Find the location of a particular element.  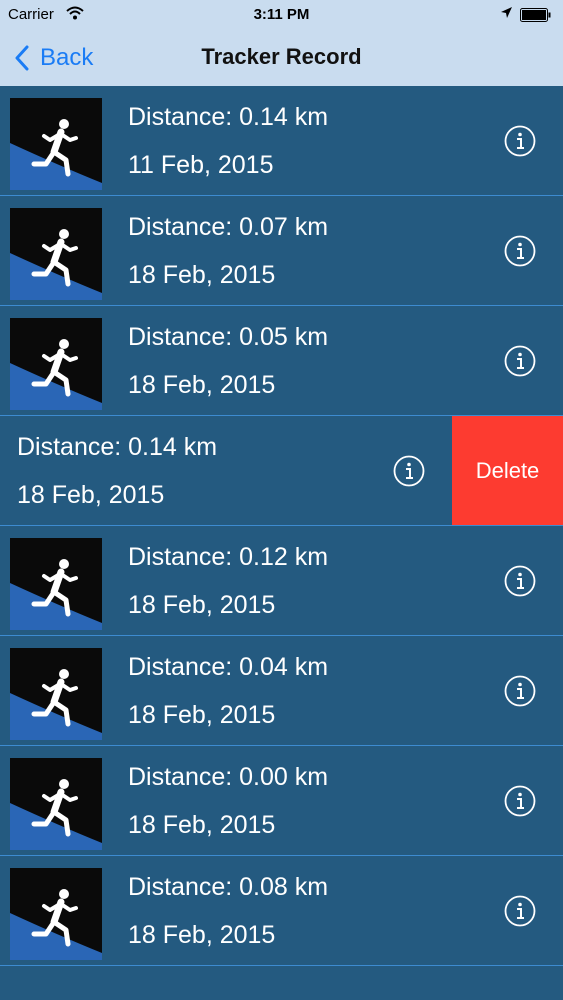

record-row: Distance: 0.14 km 18 Feb, 2015 Delete is located at coordinates (281, 471).